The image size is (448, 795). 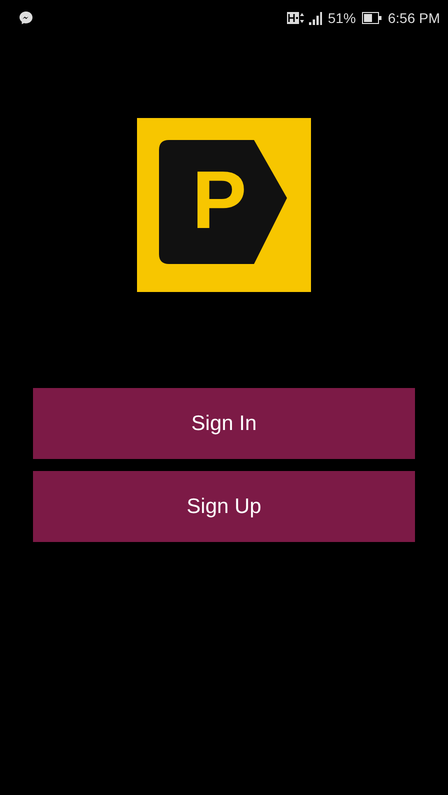 What do you see at coordinates (219, 201) in the screenshot?
I see `logo-letter: P` at bounding box center [219, 201].